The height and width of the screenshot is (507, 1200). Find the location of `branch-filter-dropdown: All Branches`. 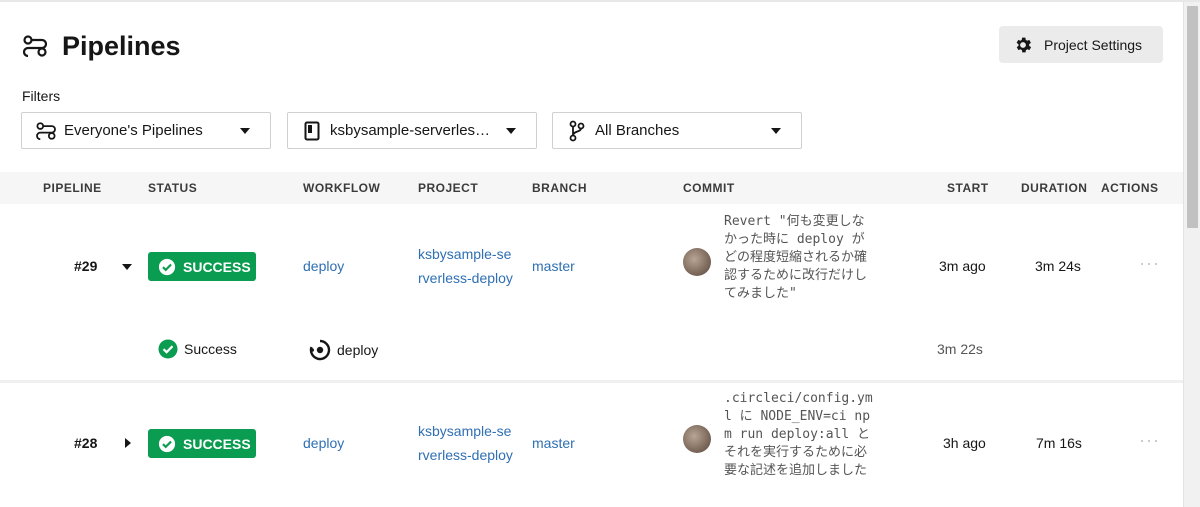

branch-filter-dropdown: All Branches is located at coordinates (677, 130).